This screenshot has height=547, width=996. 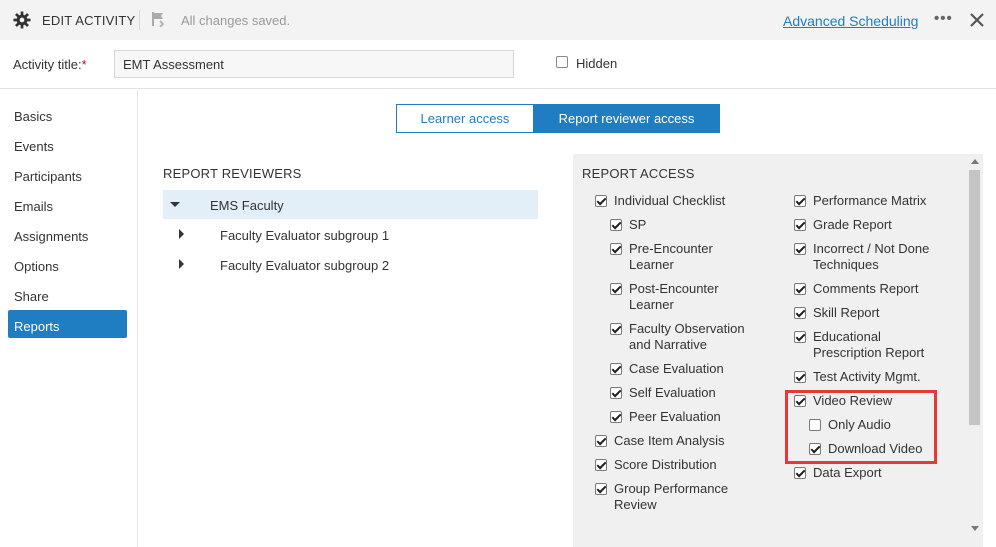 What do you see at coordinates (350, 204) in the screenshot?
I see `tree-row-ems-faculty: EMS Faculty` at bounding box center [350, 204].